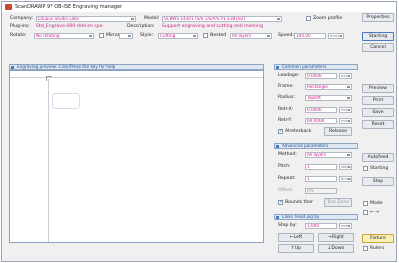  What do you see at coordinates (378, 36) in the screenshot?
I see `starting-button: Starting` at bounding box center [378, 36].